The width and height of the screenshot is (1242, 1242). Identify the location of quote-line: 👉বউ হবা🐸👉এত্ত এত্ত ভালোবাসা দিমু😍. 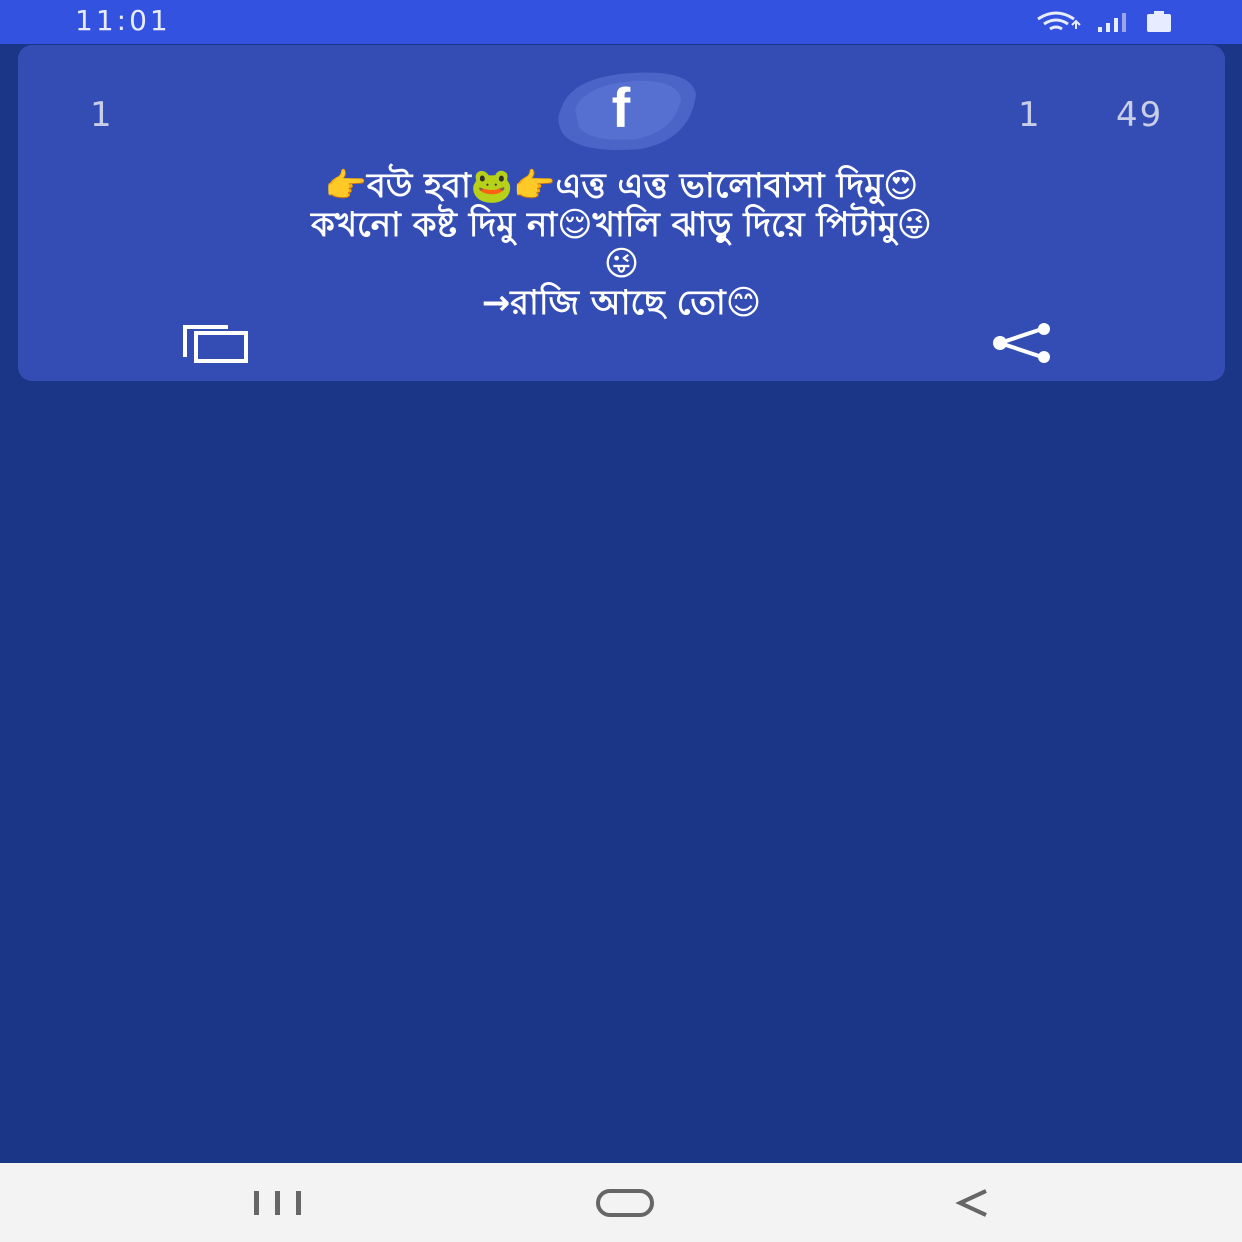
(621, 186).